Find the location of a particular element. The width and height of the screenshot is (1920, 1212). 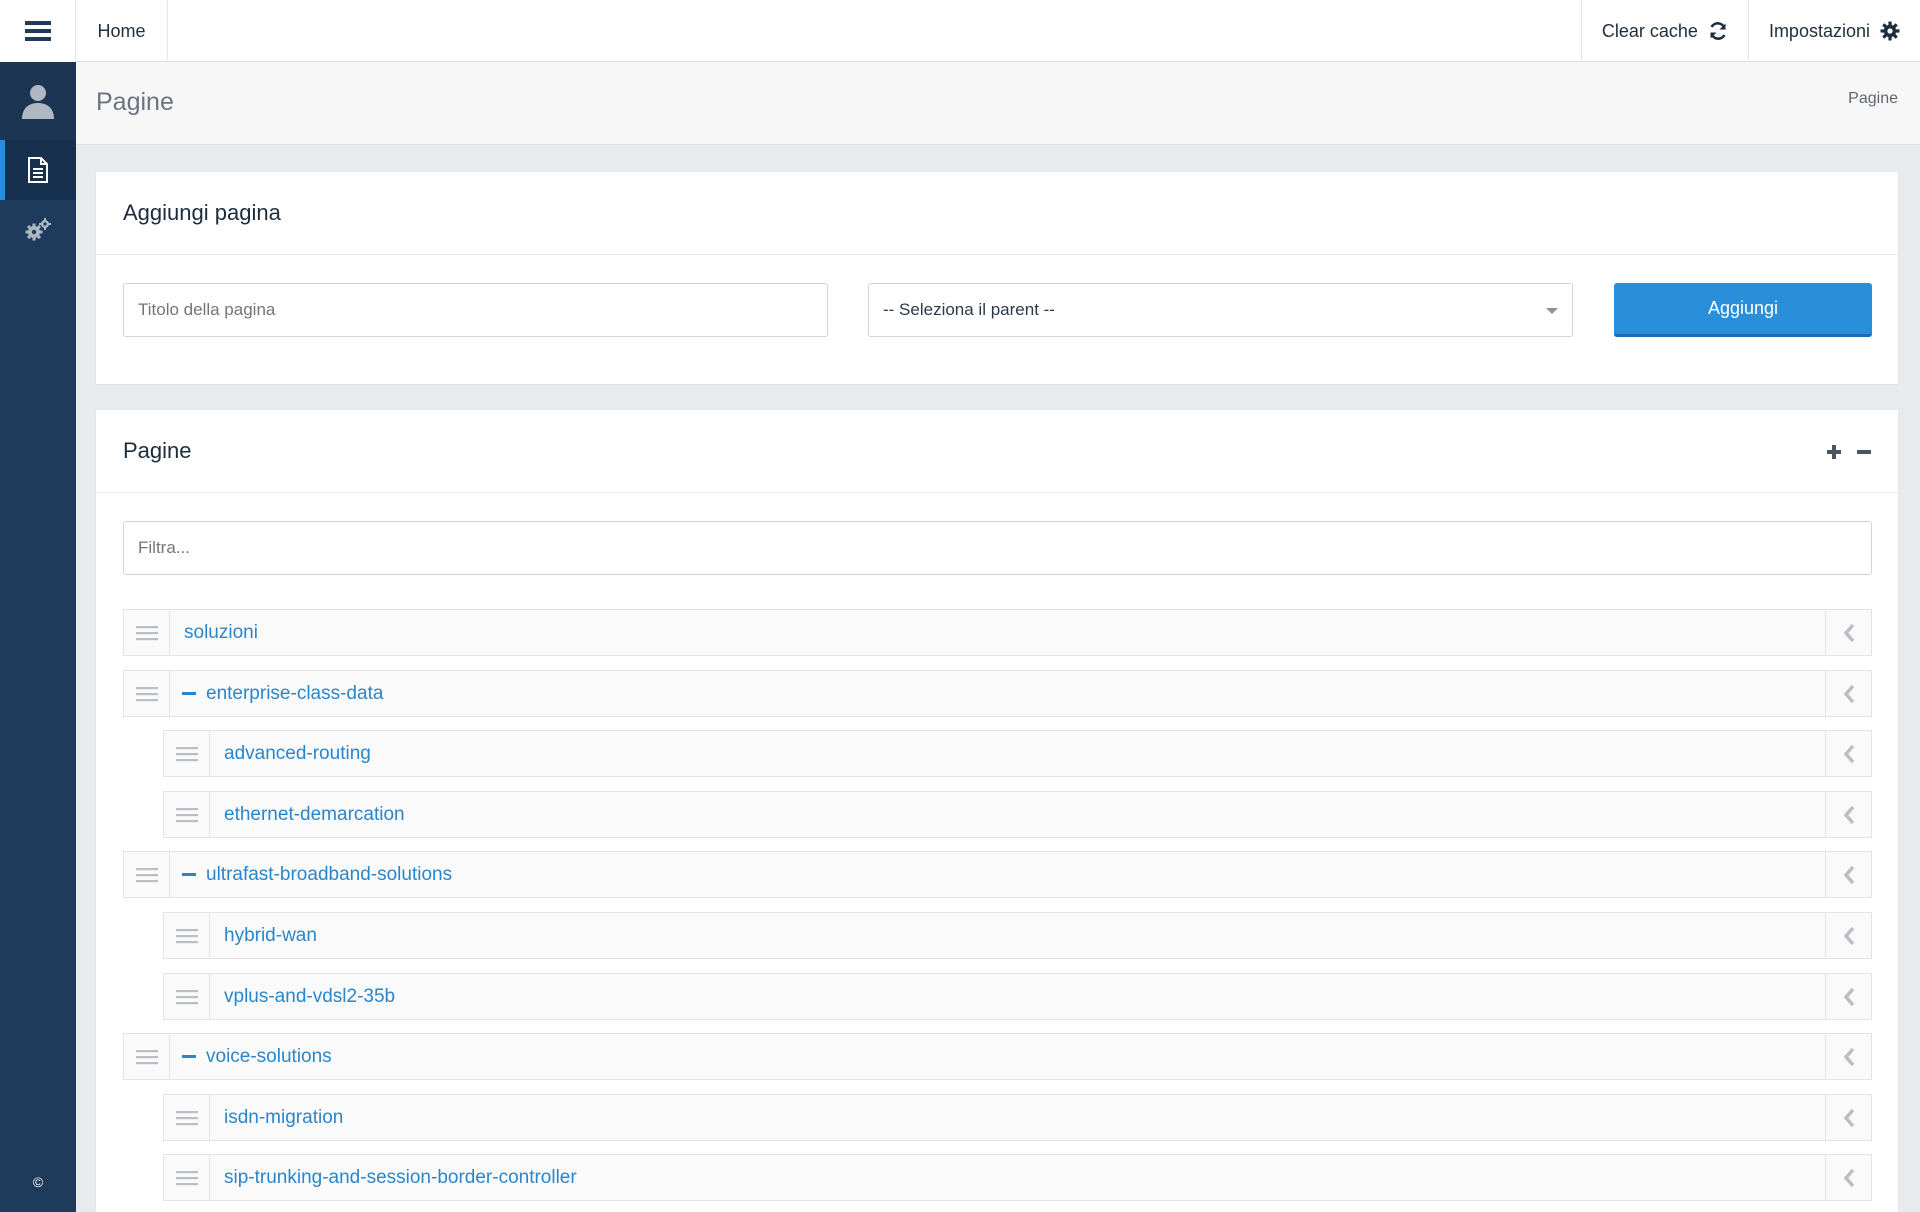

tree-row-label-wrap: ethernet-demarcation is located at coordinates (1017, 815).